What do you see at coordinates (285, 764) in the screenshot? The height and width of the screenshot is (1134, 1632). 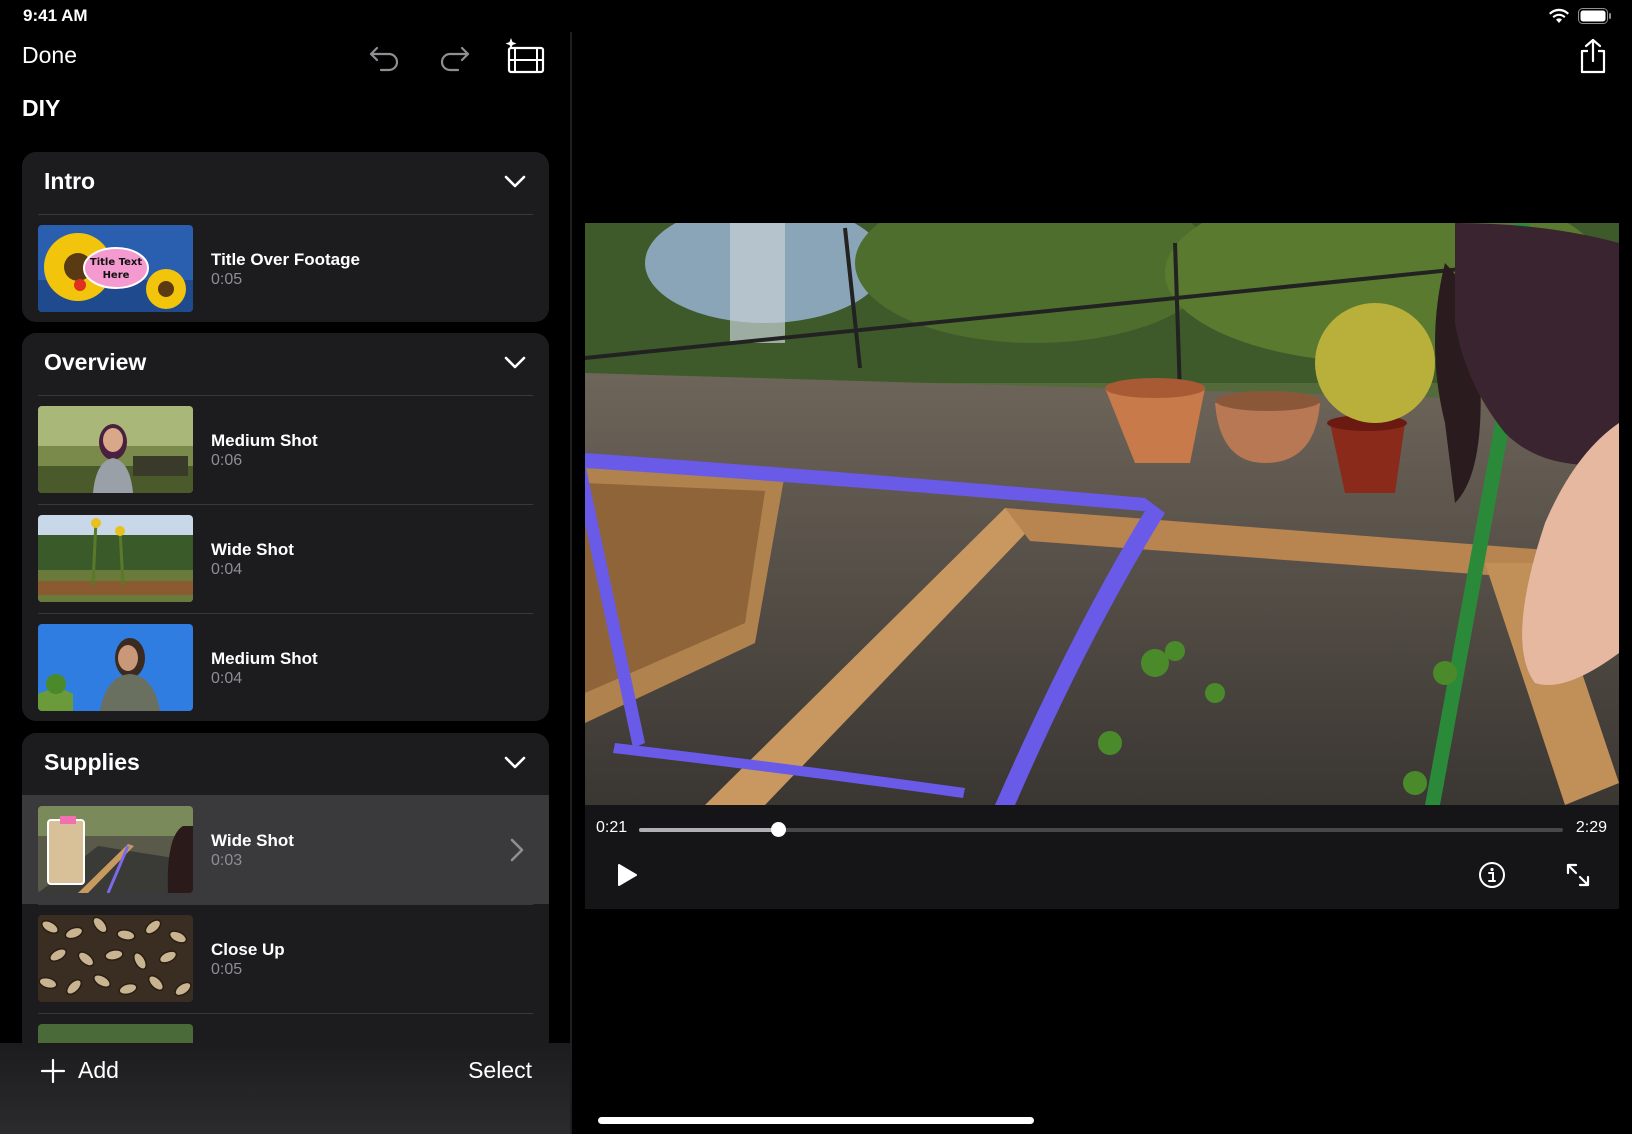 I see `section-header: Supplies` at bounding box center [285, 764].